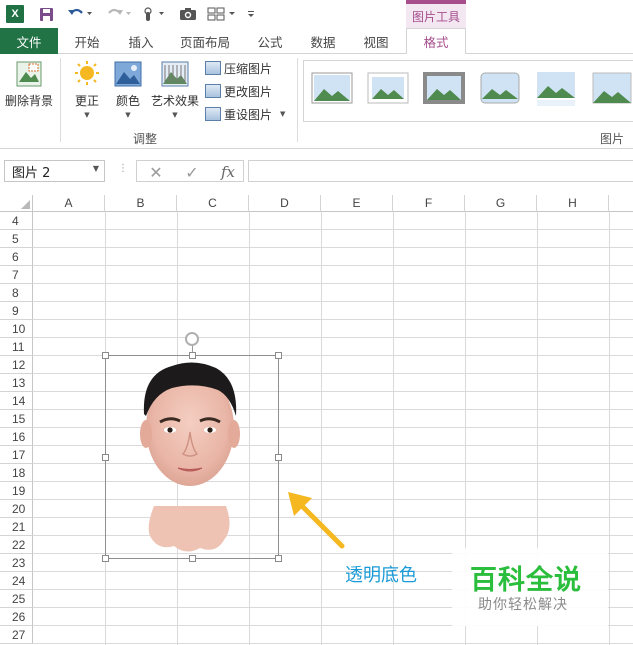 Image resolution: width=633 pixels, height=645 pixels. Describe the element at coordinates (16, 635) in the screenshot. I see `row-header: 27` at that location.